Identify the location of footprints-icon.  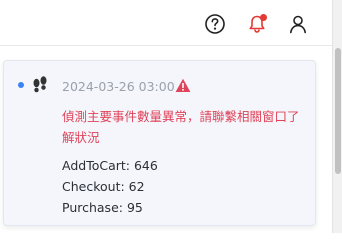
(40, 85).